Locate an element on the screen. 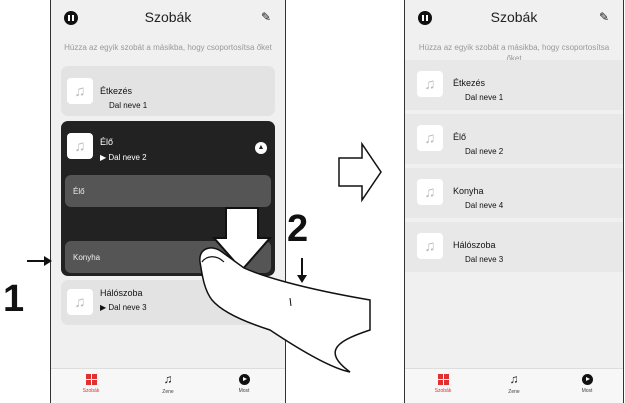  tab-rooms: Szobák is located at coordinates (443, 381).